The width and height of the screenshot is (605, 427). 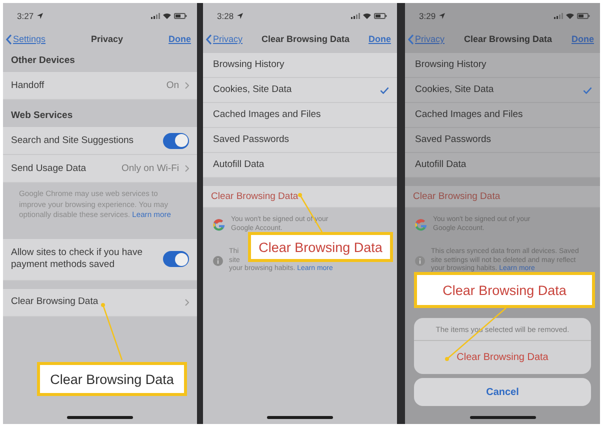 What do you see at coordinates (25, 15) in the screenshot?
I see `status-time: 3:27` at bounding box center [25, 15].